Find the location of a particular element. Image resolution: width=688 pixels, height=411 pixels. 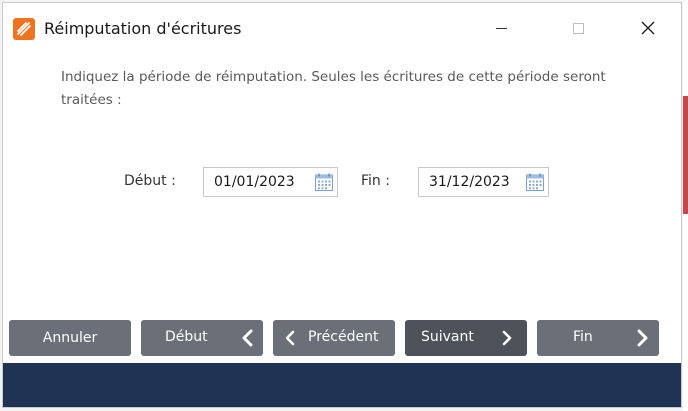

background-window-edge is located at coordinates (685, 205).